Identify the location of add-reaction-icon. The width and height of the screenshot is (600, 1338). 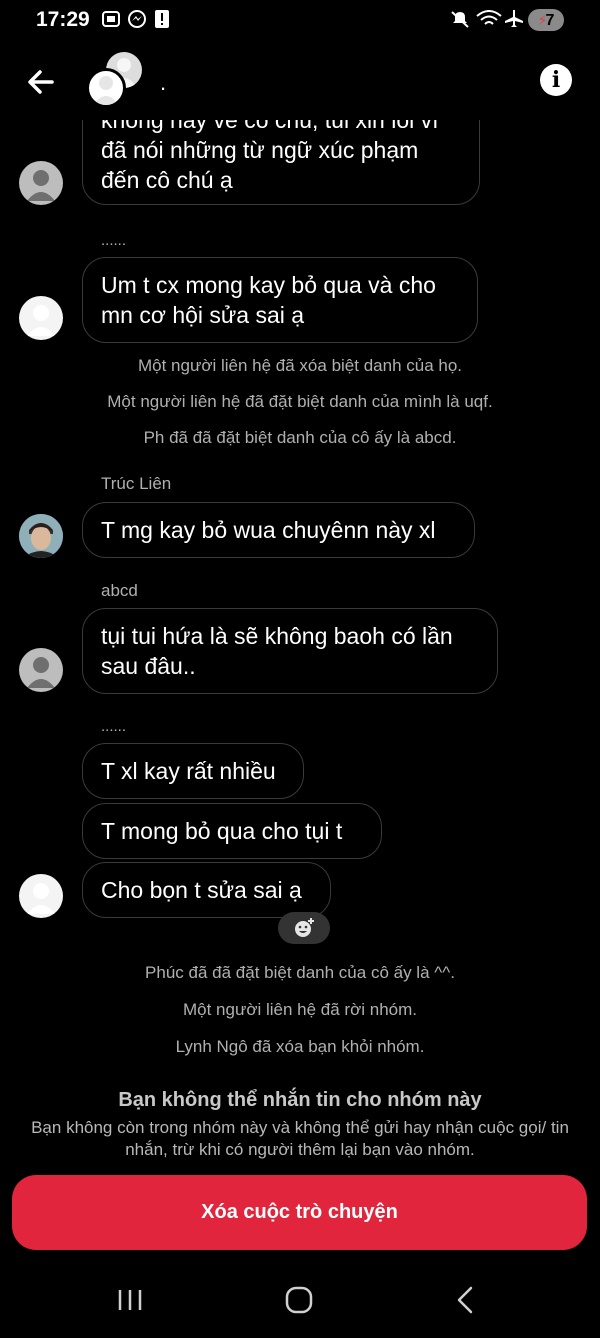
(304, 927).